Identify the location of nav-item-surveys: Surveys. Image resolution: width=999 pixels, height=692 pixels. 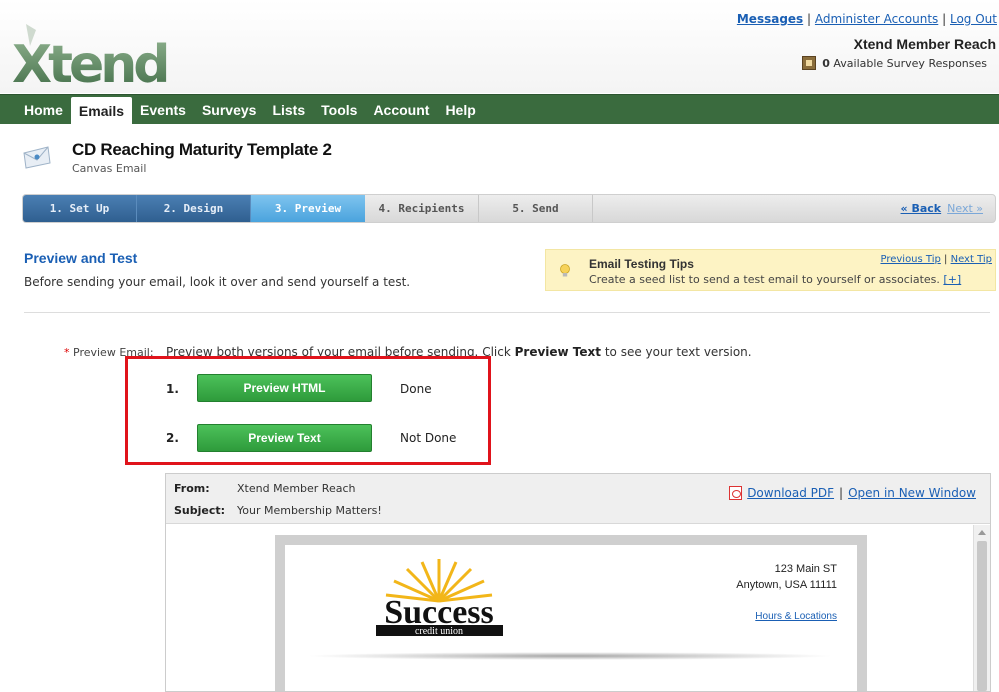
(229, 109).